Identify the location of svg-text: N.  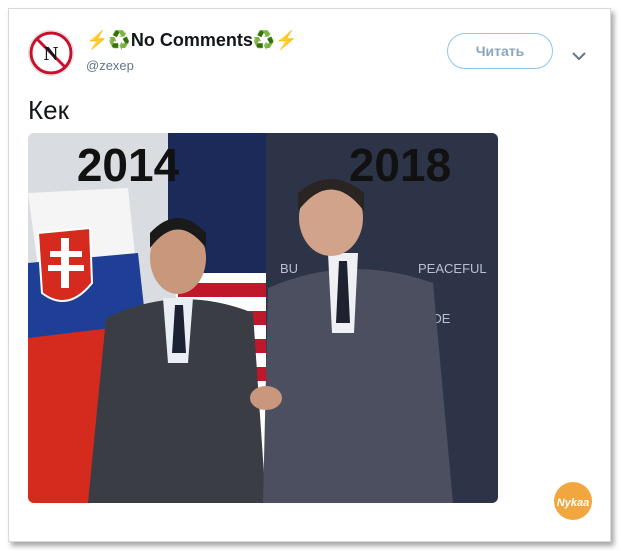
(51, 54).